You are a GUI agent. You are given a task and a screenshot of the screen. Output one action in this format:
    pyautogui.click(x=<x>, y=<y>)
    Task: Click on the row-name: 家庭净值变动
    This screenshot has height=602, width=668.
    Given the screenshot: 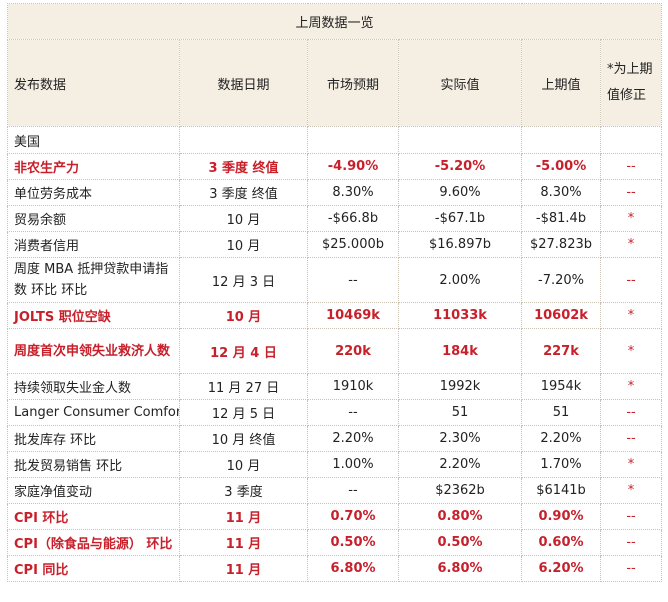 What is the action you would take?
    pyautogui.click(x=93, y=490)
    